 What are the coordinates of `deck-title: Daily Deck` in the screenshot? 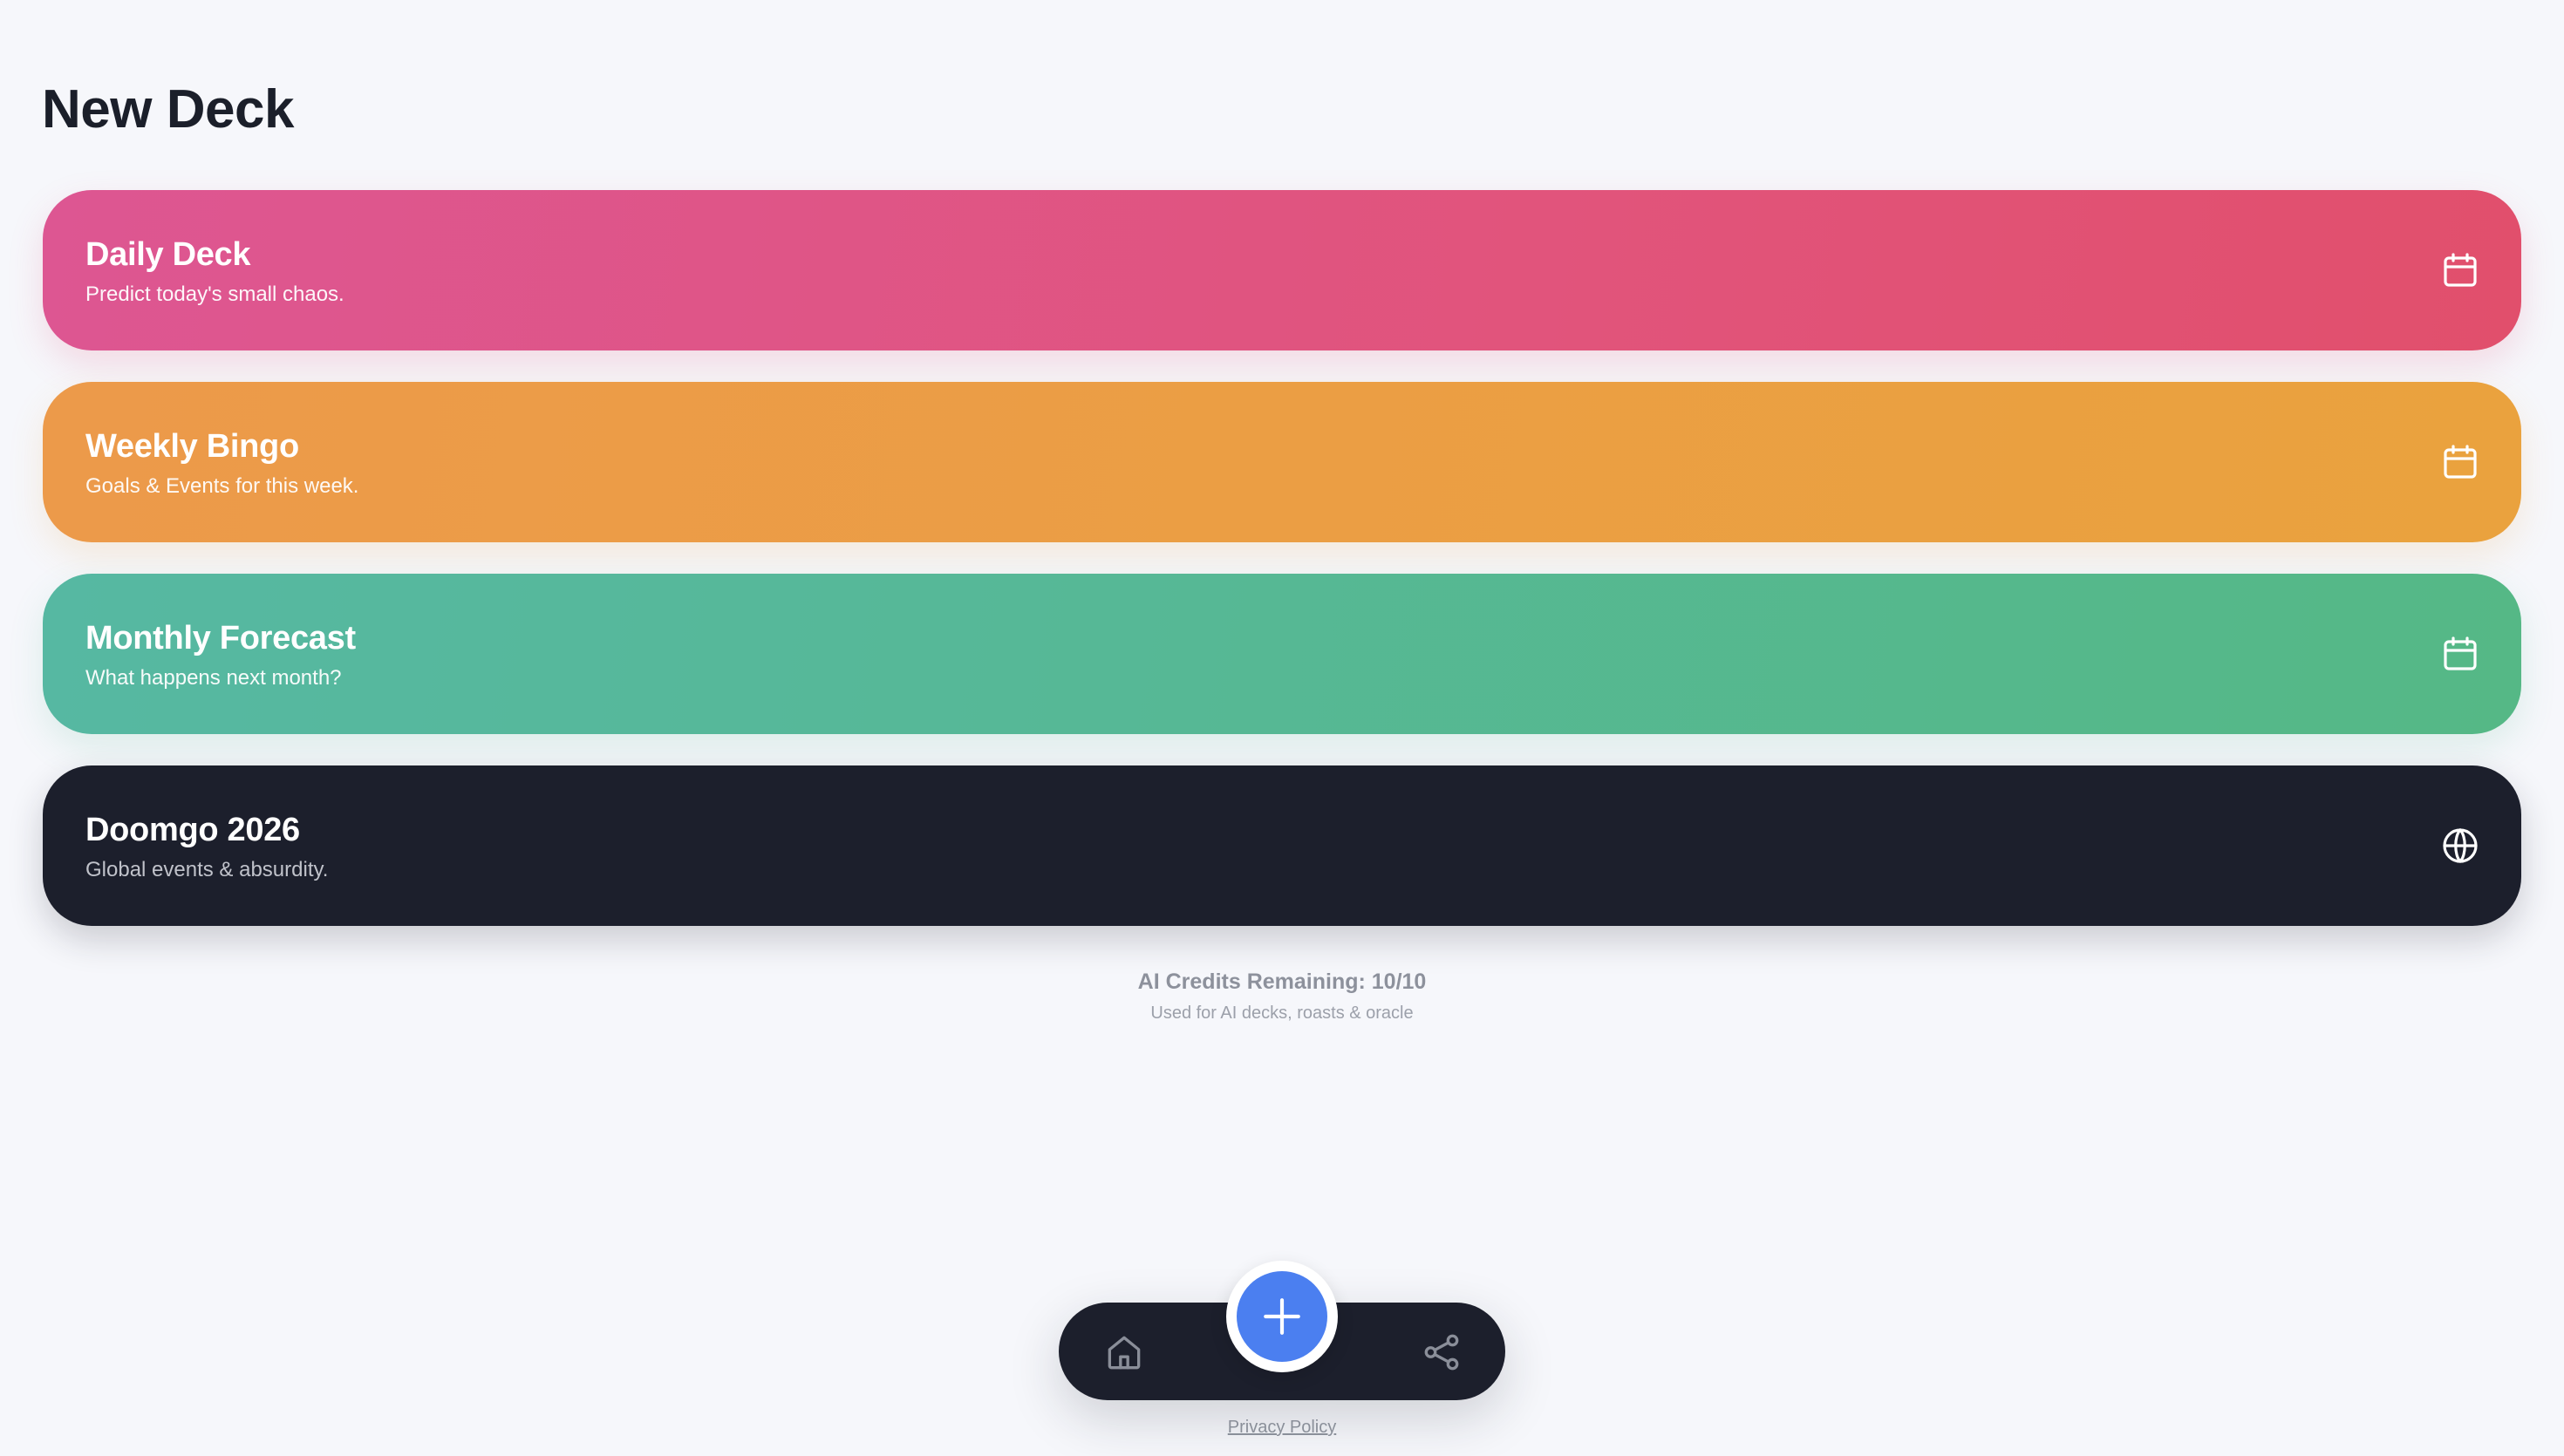 It's located at (168, 254).